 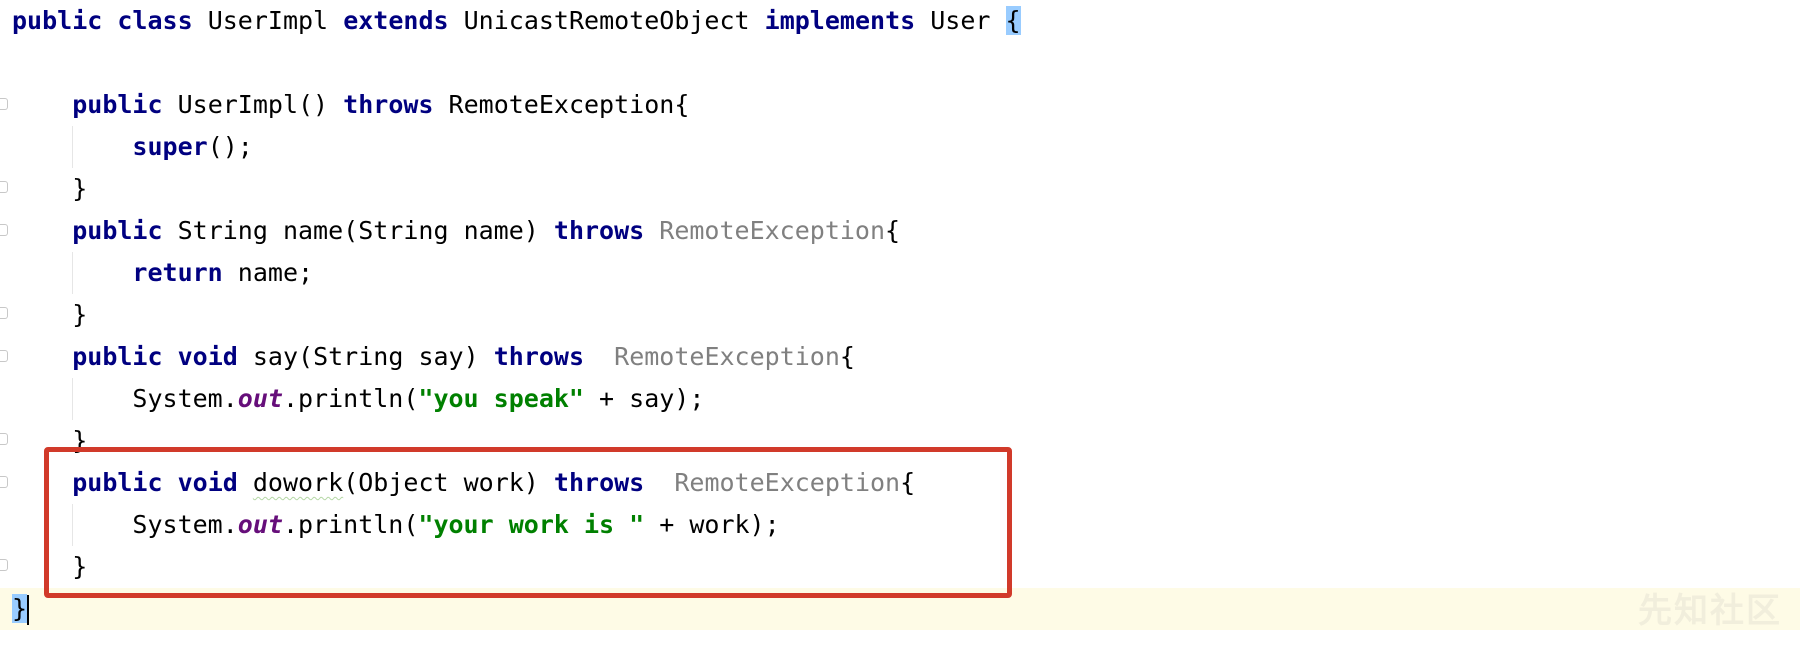 I want to click on keyword: super, so click(x=170, y=146).